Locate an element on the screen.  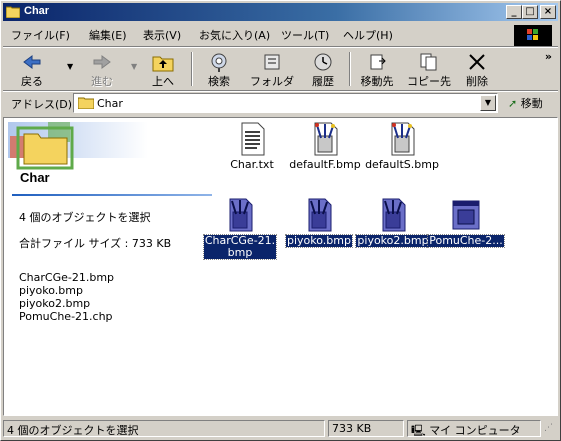
total-file-size: 合計ファイル サイズ : 733 KB is located at coordinates (95, 243).